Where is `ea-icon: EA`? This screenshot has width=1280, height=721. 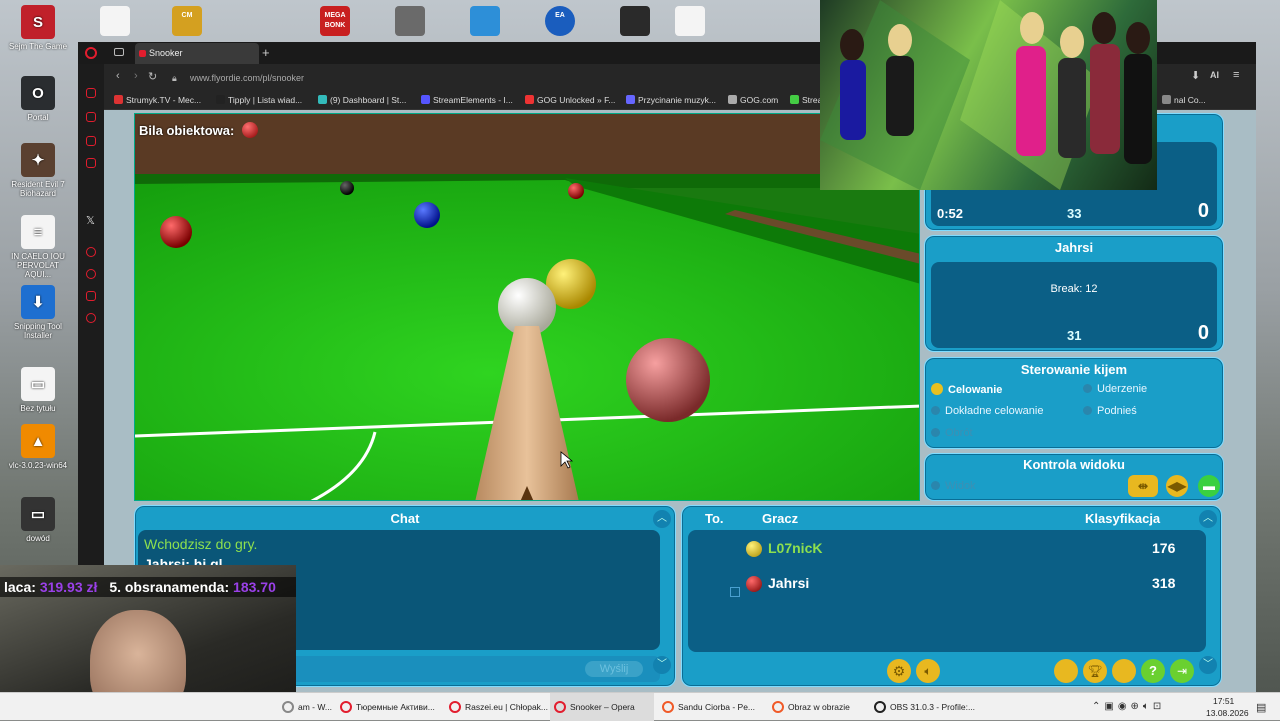 ea-icon: EA is located at coordinates (560, 21).